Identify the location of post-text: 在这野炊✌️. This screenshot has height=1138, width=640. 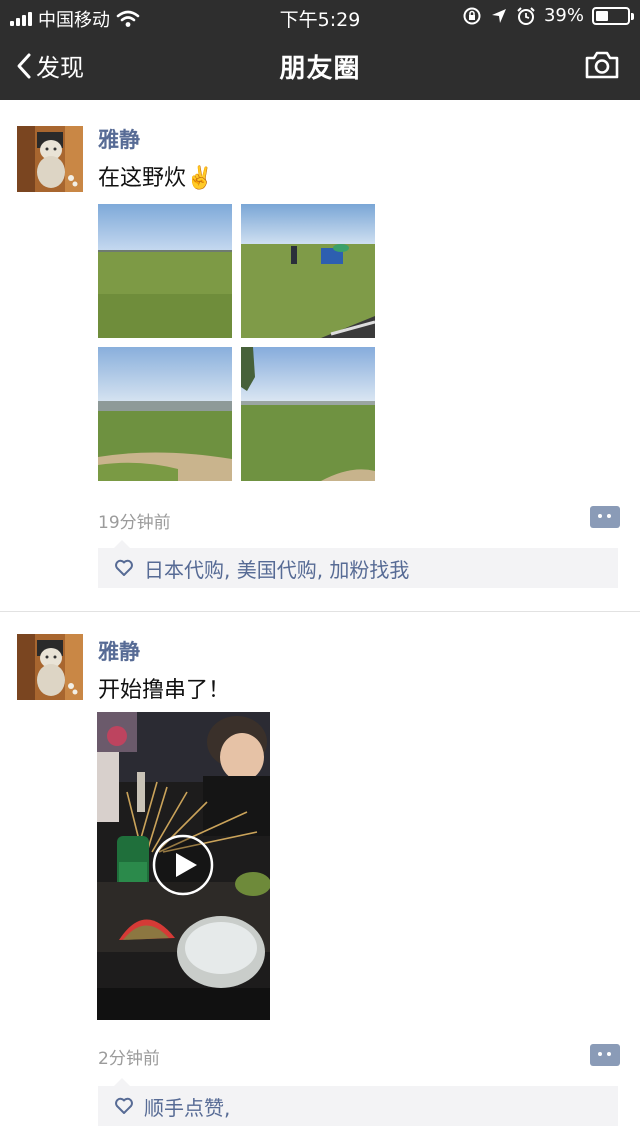
(156, 178).